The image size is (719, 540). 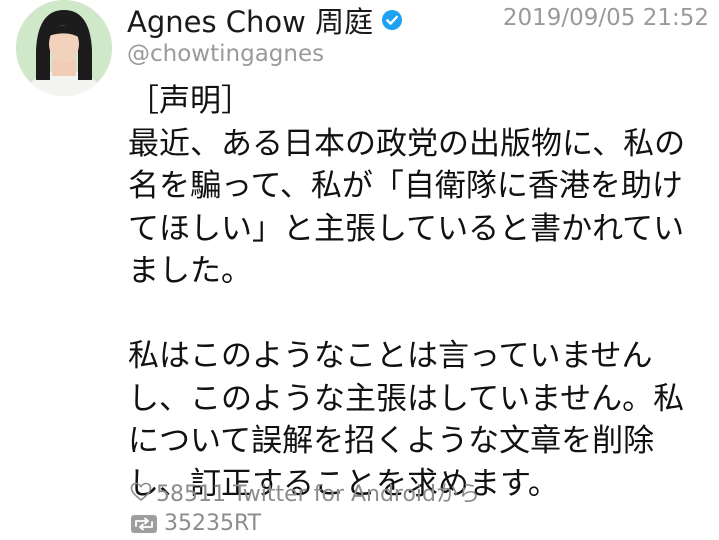 I want to click on heart-icon, so click(x=141, y=492).